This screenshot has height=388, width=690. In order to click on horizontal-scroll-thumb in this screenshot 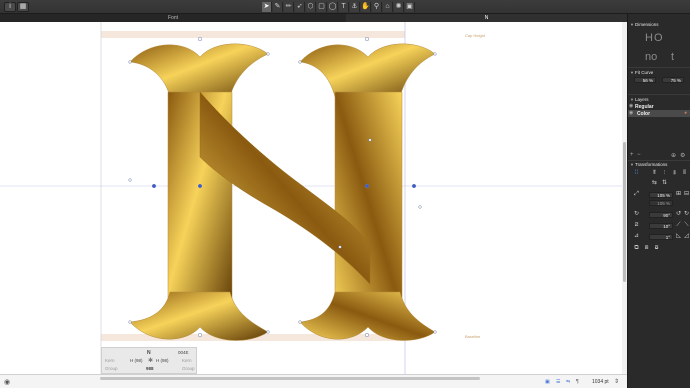, I will do `click(290, 378)`.